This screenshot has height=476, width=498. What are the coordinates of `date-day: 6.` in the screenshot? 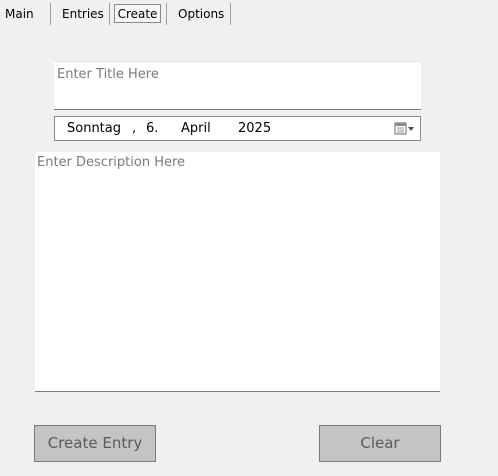 It's located at (152, 128).